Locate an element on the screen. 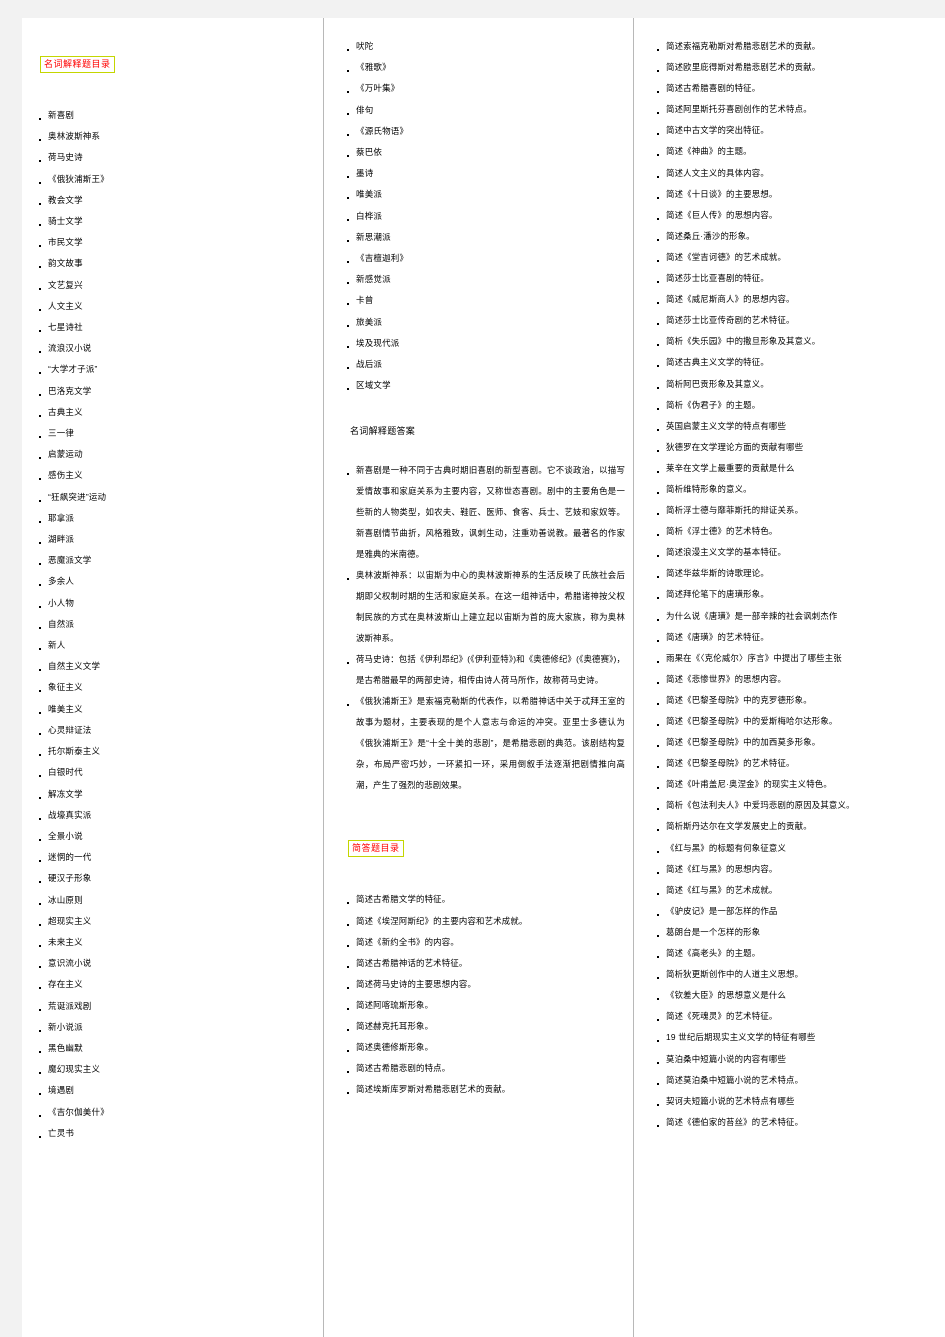 Image resolution: width=945 pixels, height=1337 pixels. list-item: 心灵辩证法 is located at coordinates (171, 730).